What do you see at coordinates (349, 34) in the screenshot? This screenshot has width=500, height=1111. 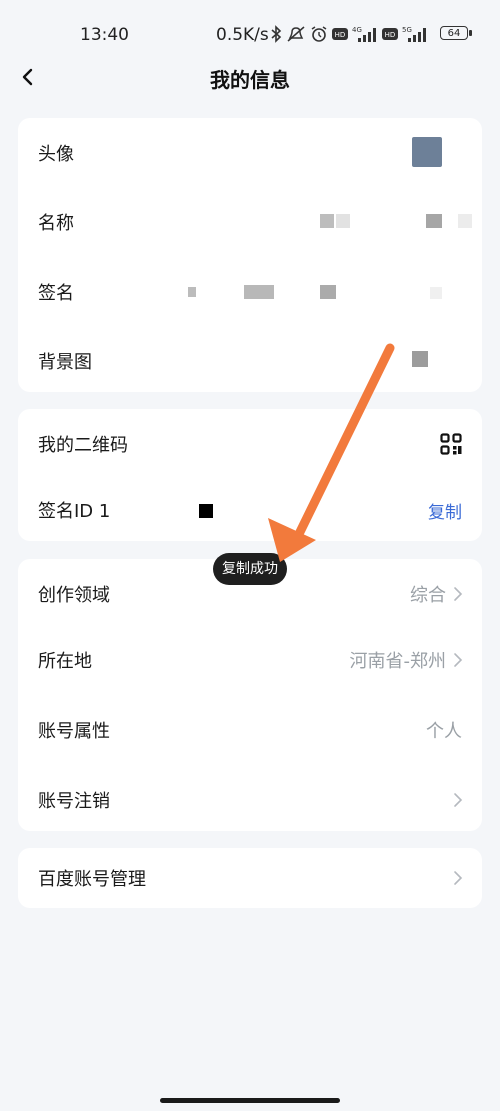 I see `status-icons: HD 4G HD 5G` at bounding box center [349, 34].